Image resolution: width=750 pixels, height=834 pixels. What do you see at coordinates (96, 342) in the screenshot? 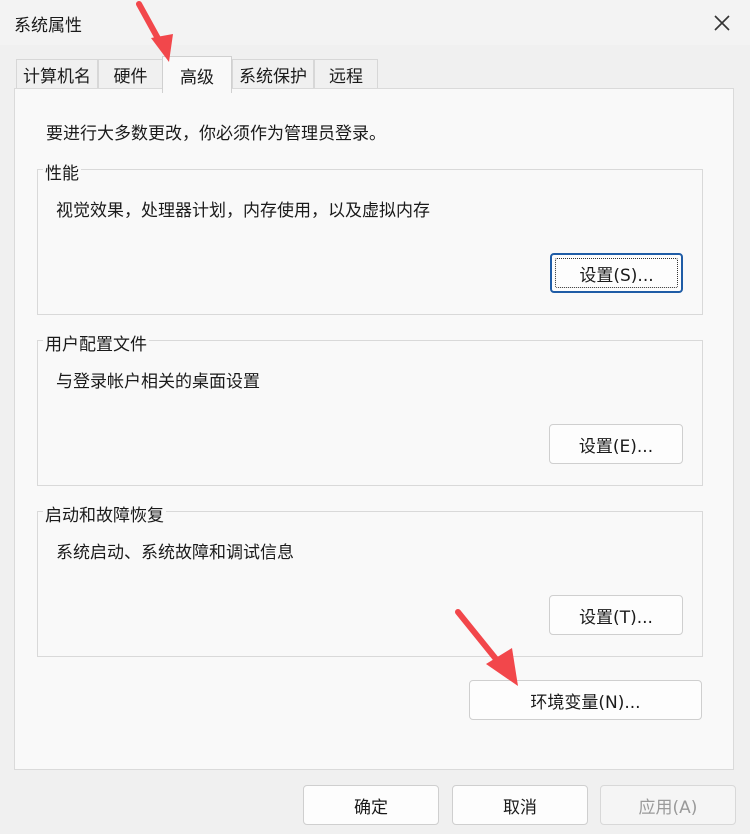
I see `group-user-profiles-title: 用户配置文件` at bounding box center [96, 342].